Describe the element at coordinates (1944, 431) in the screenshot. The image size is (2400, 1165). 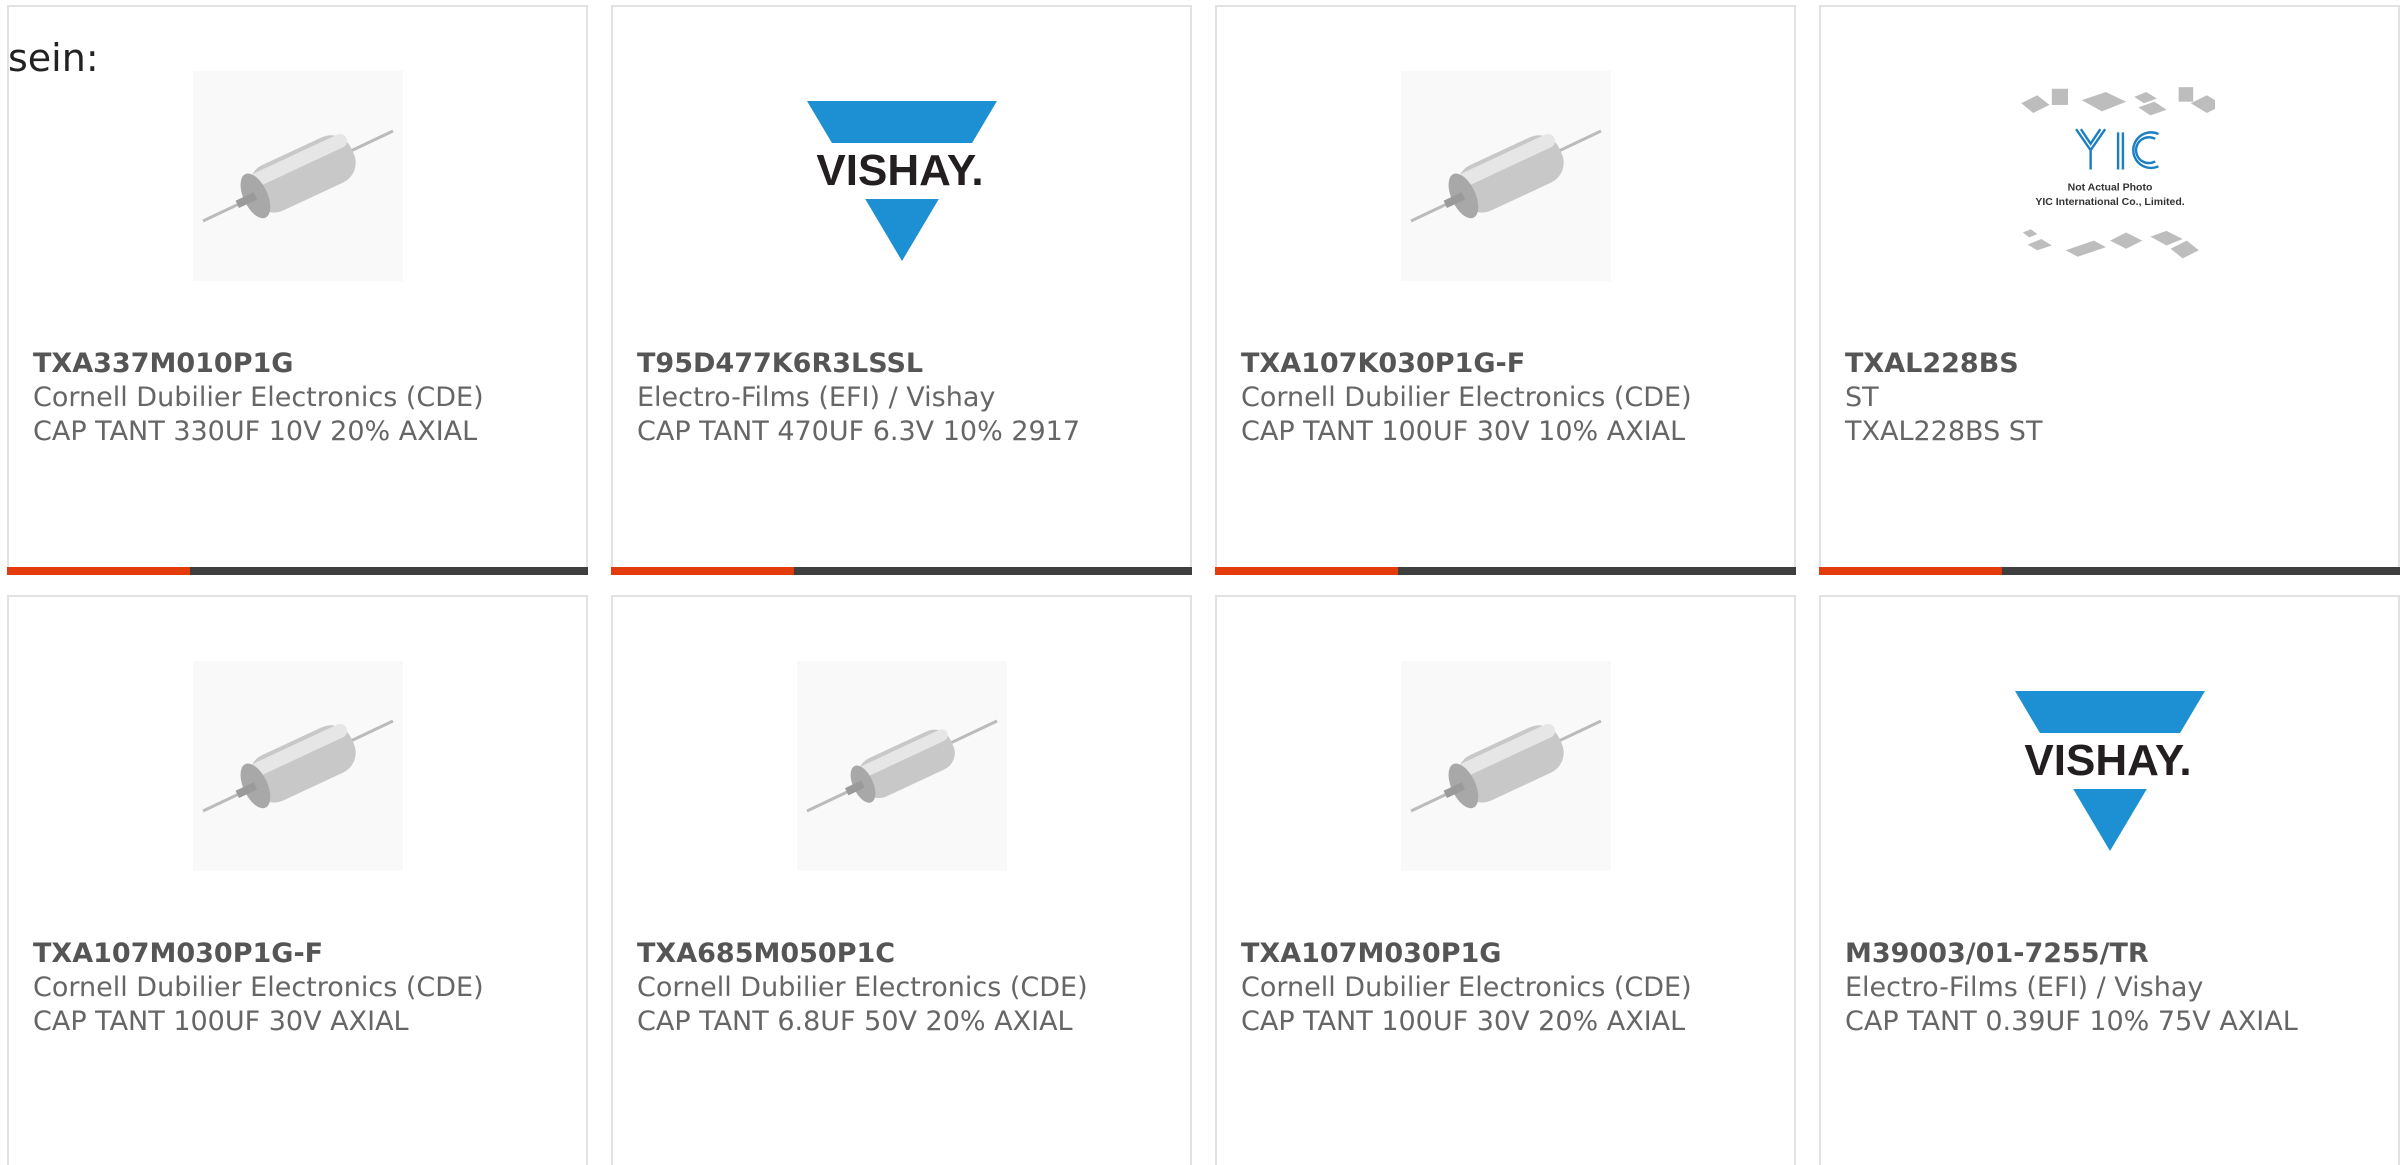
I see `description: TXAL228BS ST` at that location.